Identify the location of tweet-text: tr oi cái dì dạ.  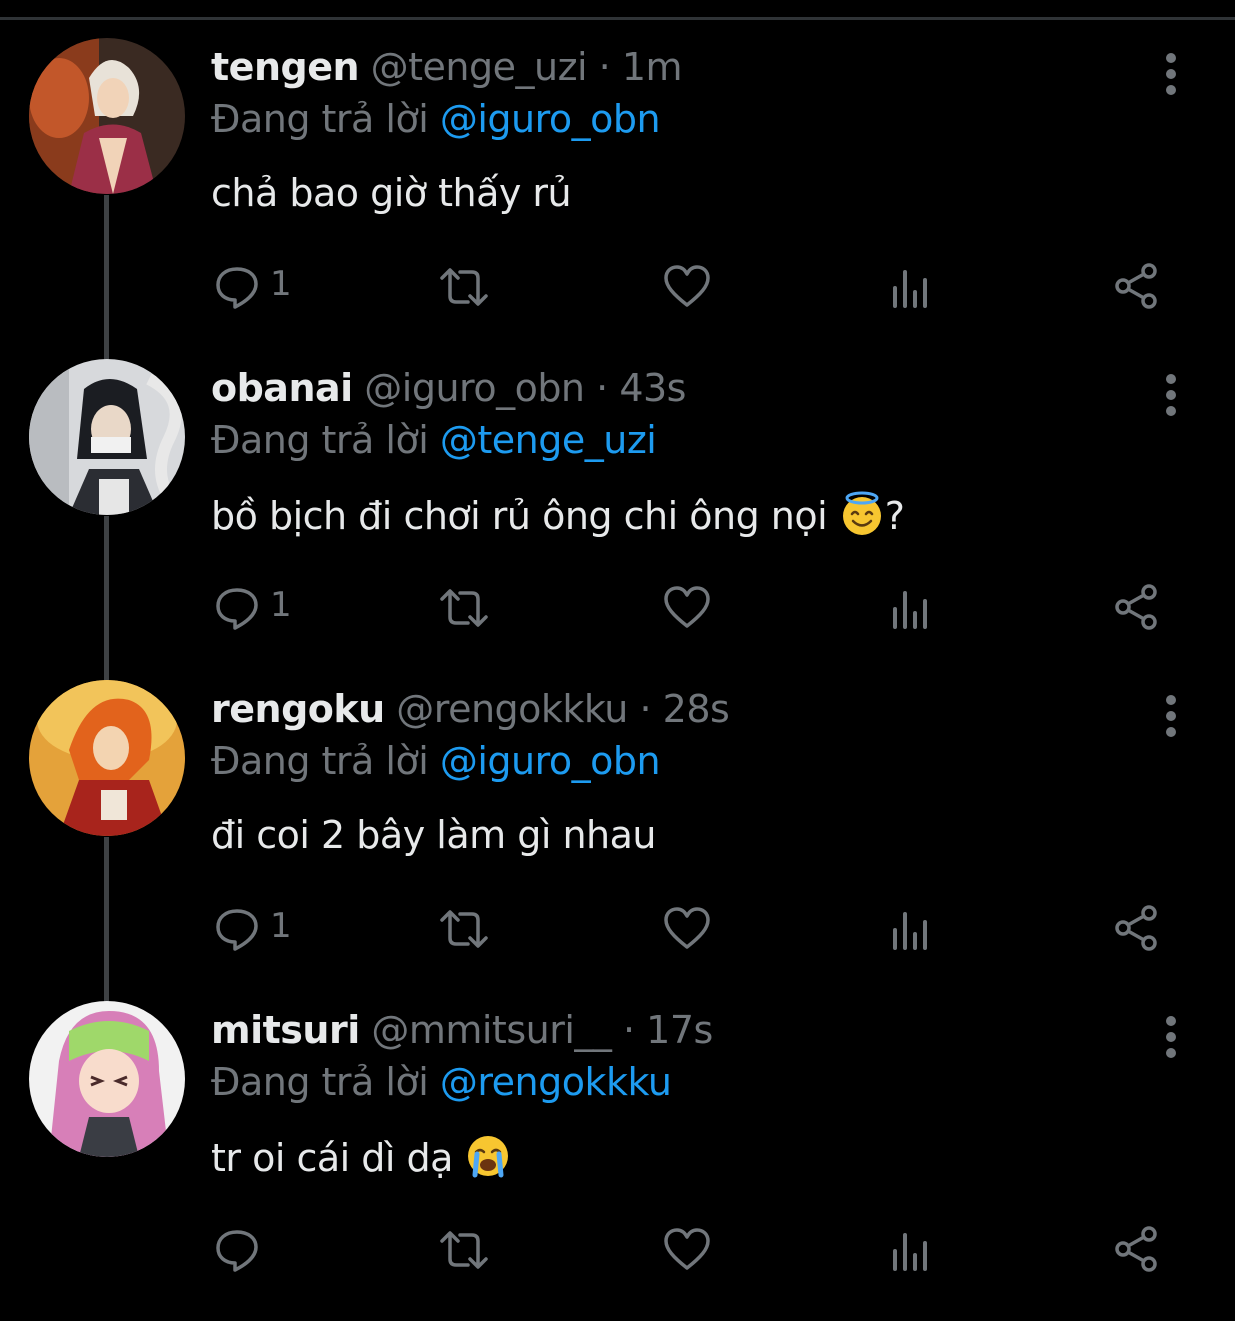
(361, 1157).